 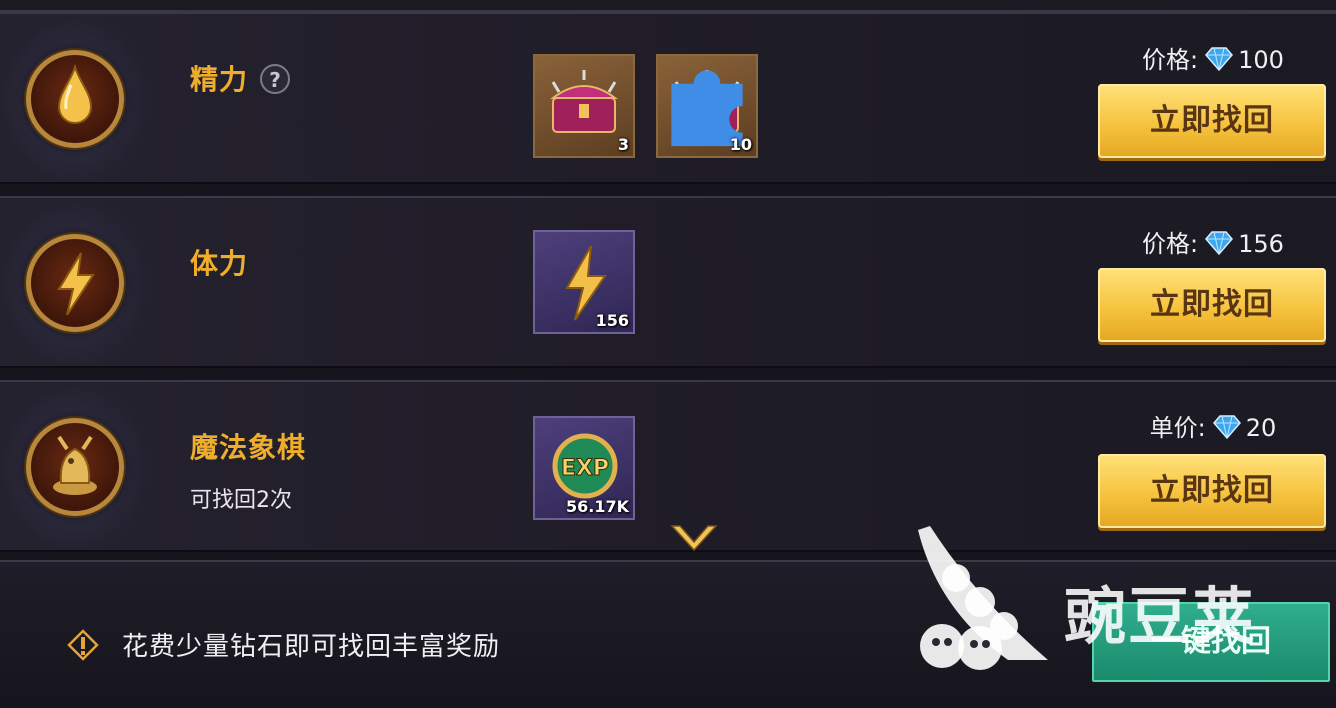 What do you see at coordinates (83, 645) in the screenshot?
I see `warning-diamond-icon` at bounding box center [83, 645].